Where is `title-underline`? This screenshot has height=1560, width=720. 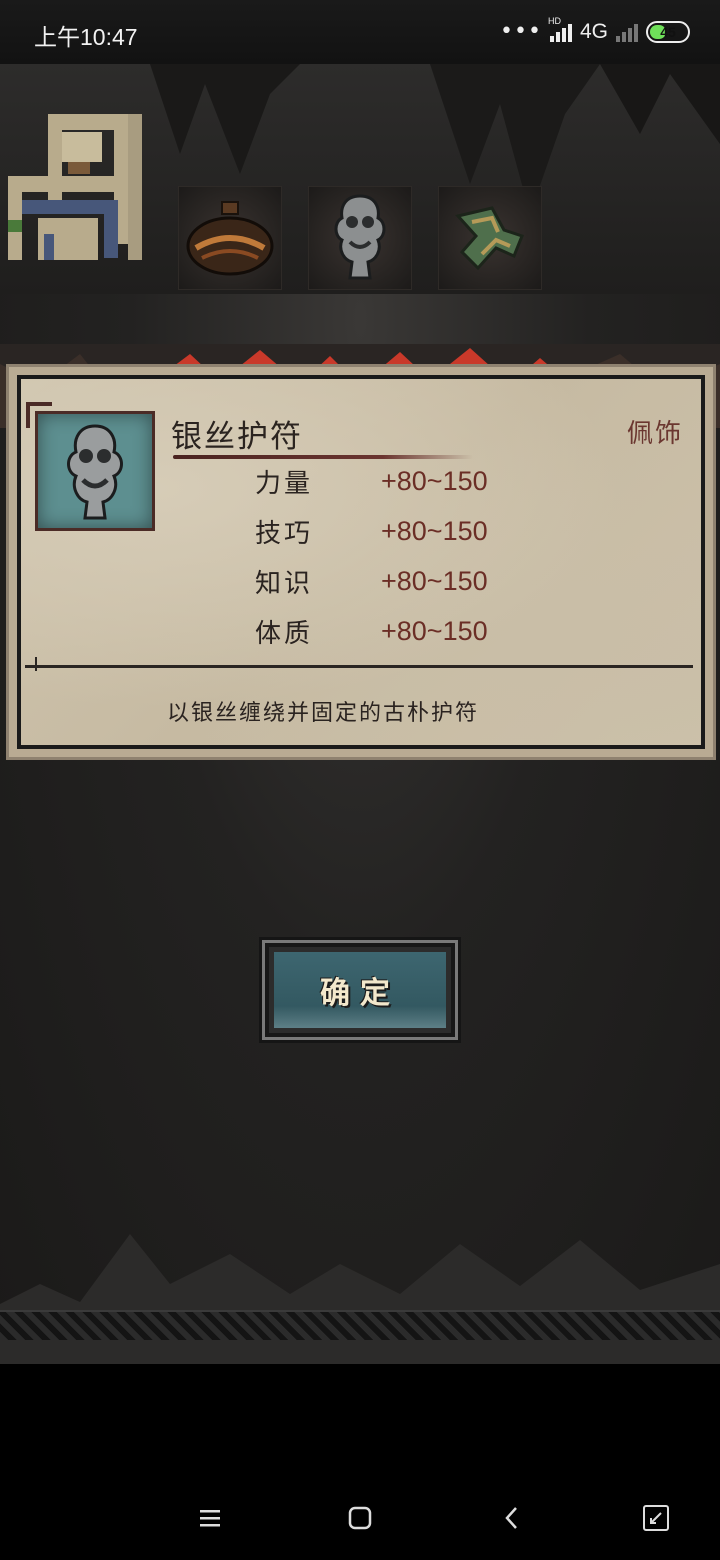
title-underline is located at coordinates (323, 457).